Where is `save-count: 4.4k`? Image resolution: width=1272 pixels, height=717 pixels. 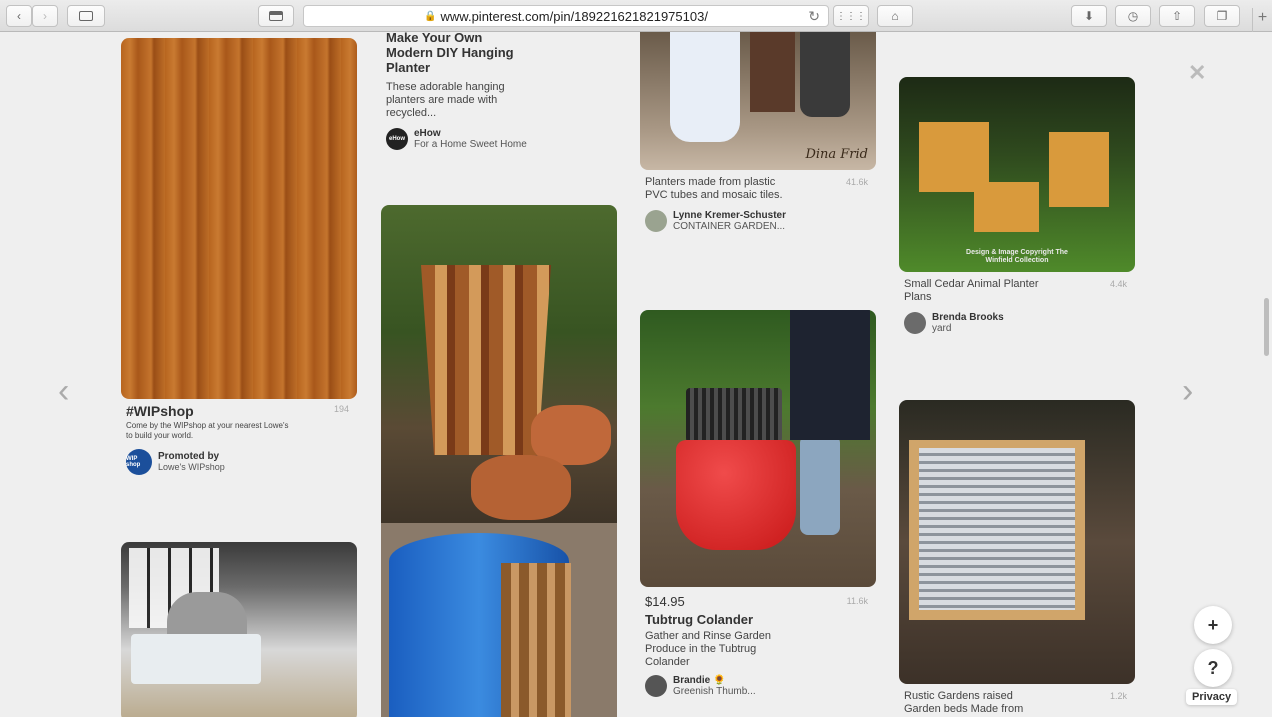 save-count: 4.4k is located at coordinates (1118, 284).